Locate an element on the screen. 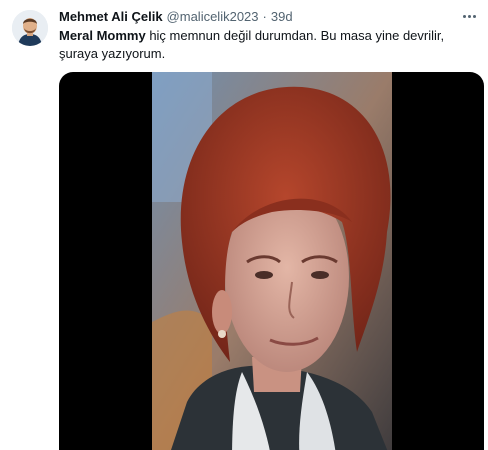 The image size is (488, 450). tweet-timestamp: 39d is located at coordinates (282, 16).